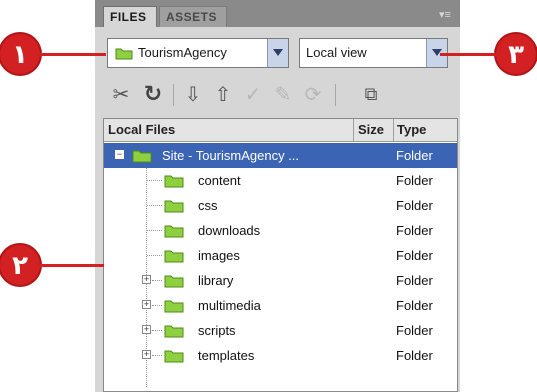 This screenshot has width=537, height=392. I want to click on tree-row-label: scripts, so click(217, 330).